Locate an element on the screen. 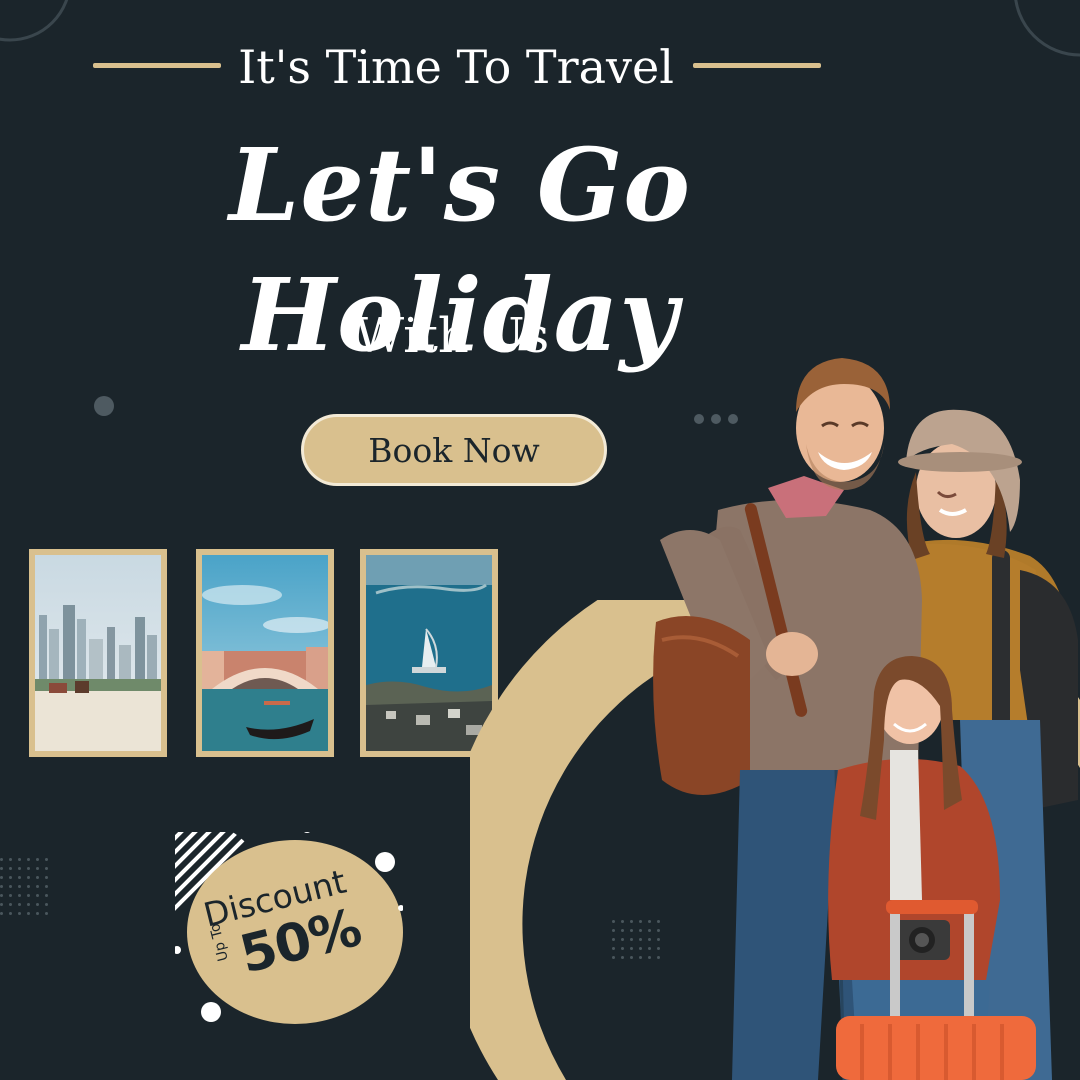 This screenshot has width=1080, height=1080. venice-bridge-photo-icon is located at coordinates (265, 653).